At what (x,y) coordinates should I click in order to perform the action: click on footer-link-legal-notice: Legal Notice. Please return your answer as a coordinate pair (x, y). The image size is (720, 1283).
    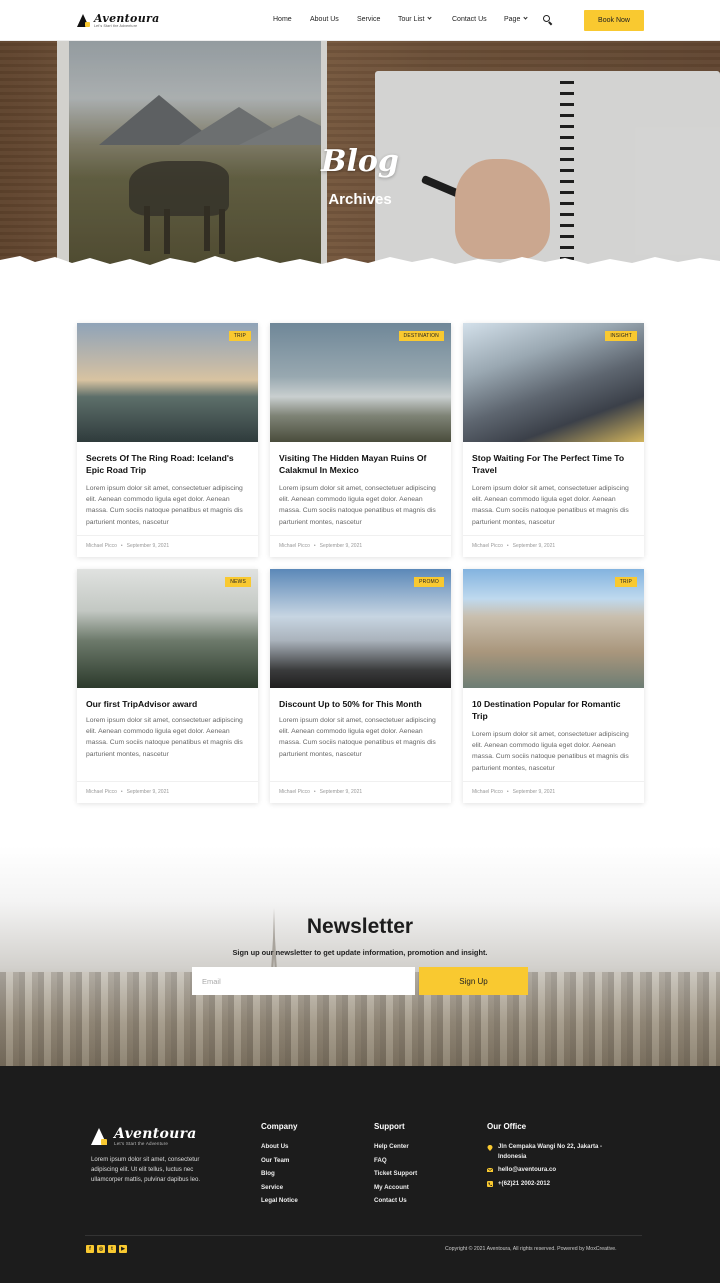
    Looking at the image, I should click on (279, 1200).